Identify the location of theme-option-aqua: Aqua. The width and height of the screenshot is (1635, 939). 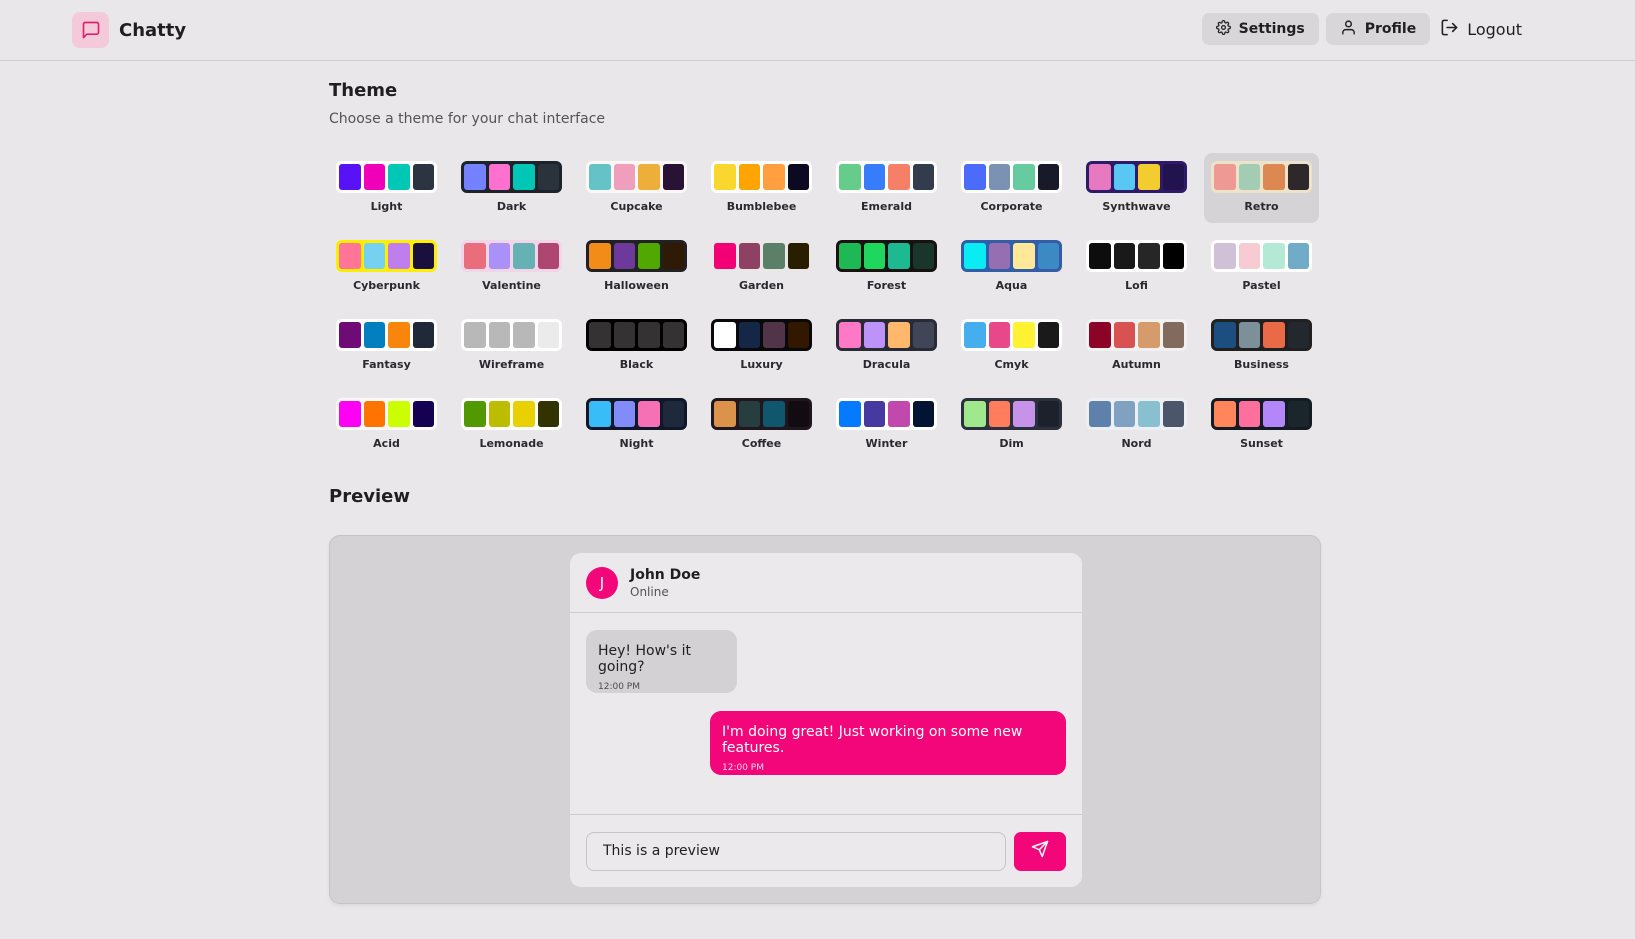
(1011, 267).